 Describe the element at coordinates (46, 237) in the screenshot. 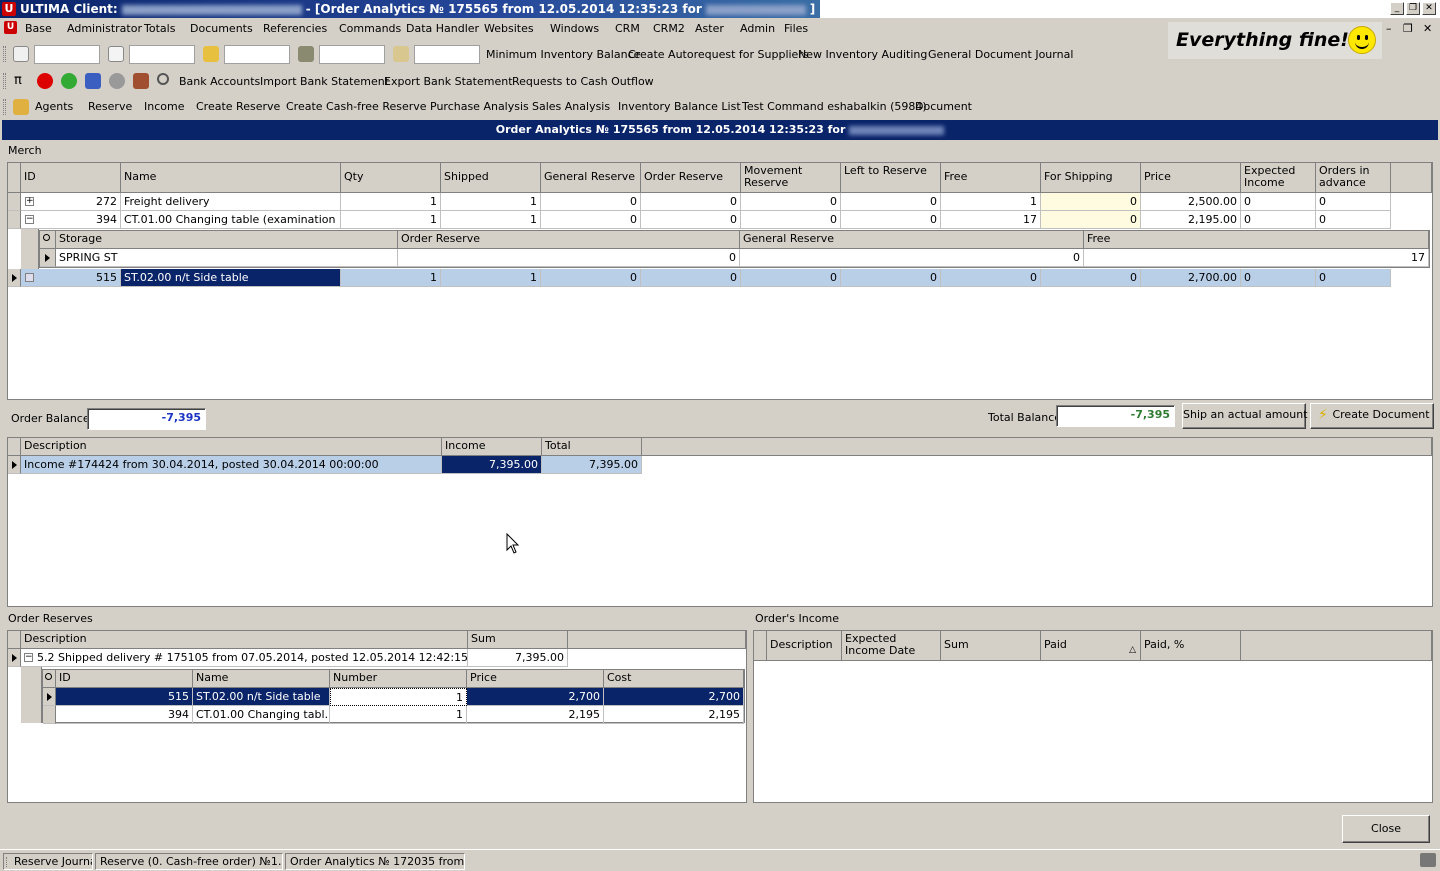

I see `search-icon` at that location.